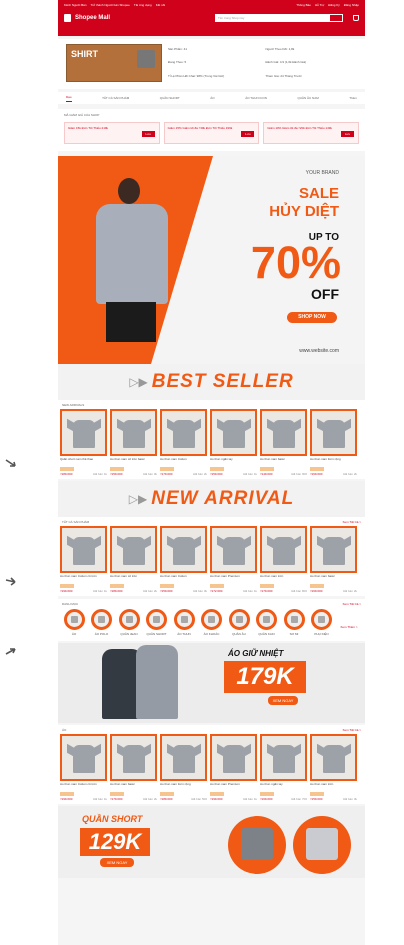  Describe the element at coordinates (308, 98) in the screenshot. I see `tab-trousers: QUẦN ÂU NAM` at that location.